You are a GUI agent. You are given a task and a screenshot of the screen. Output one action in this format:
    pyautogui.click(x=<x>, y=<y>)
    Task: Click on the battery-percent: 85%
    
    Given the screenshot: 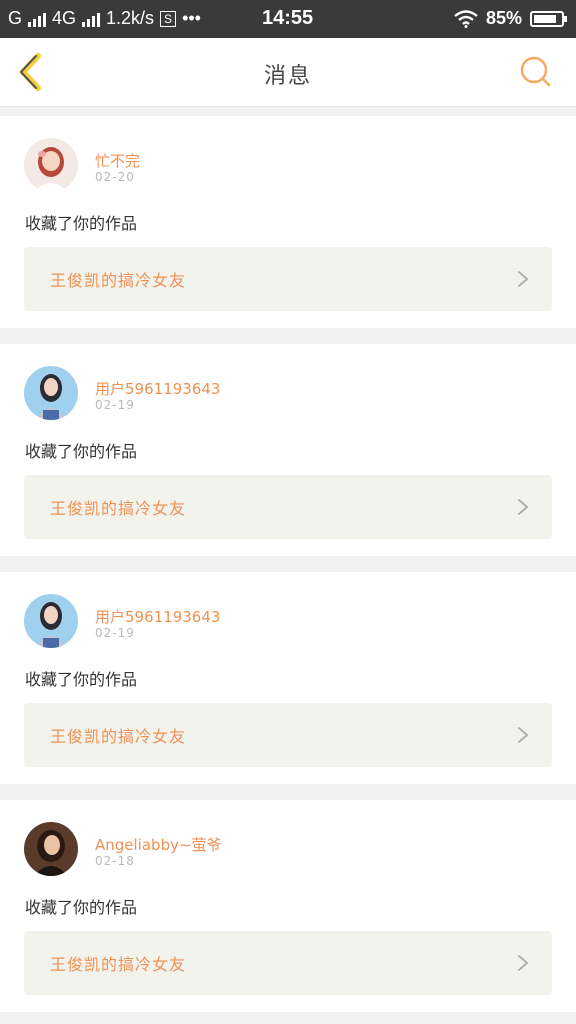 What is the action you would take?
    pyautogui.click(x=503, y=18)
    